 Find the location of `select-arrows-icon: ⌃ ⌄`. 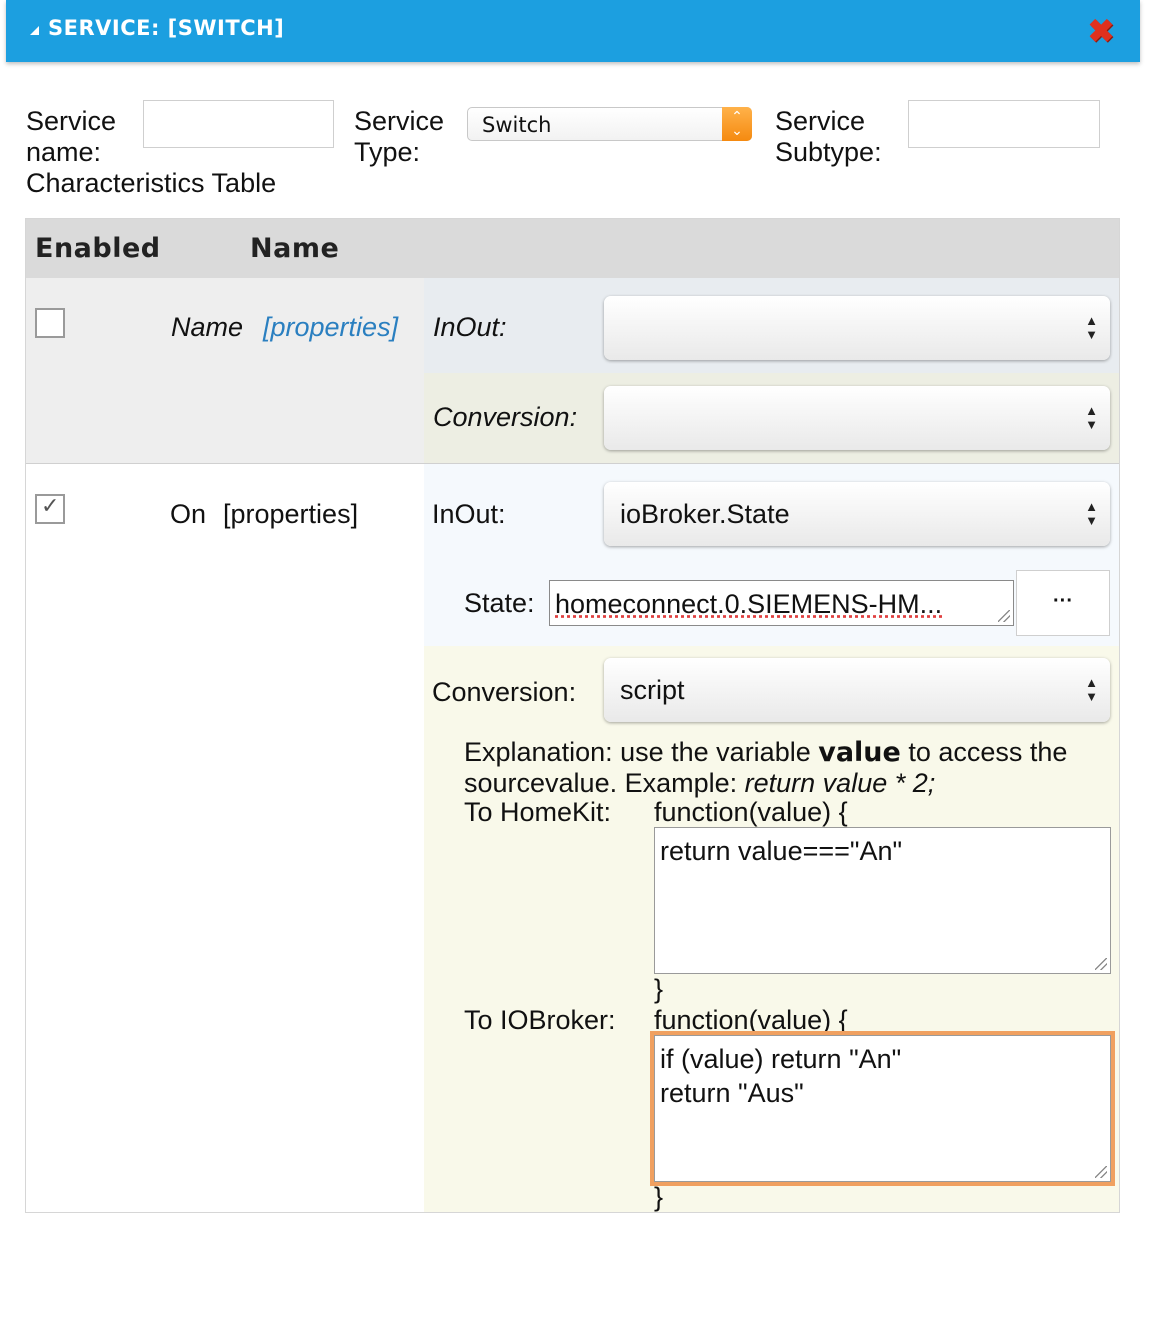

select-arrows-icon: ⌃ ⌄ is located at coordinates (737, 124).